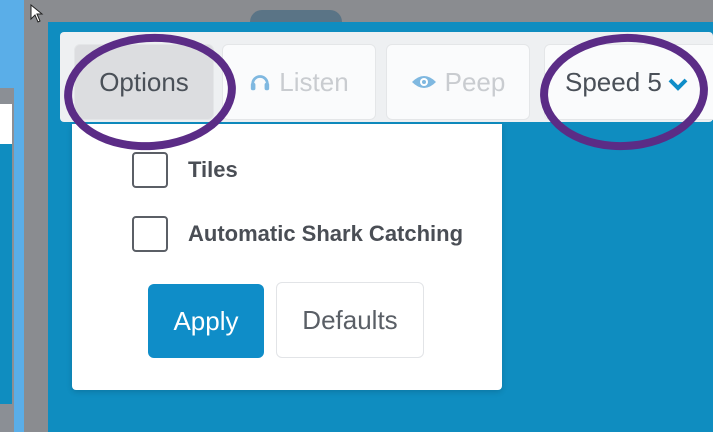  What do you see at coordinates (424, 82) in the screenshot?
I see `eye-icon` at bounding box center [424, 82].